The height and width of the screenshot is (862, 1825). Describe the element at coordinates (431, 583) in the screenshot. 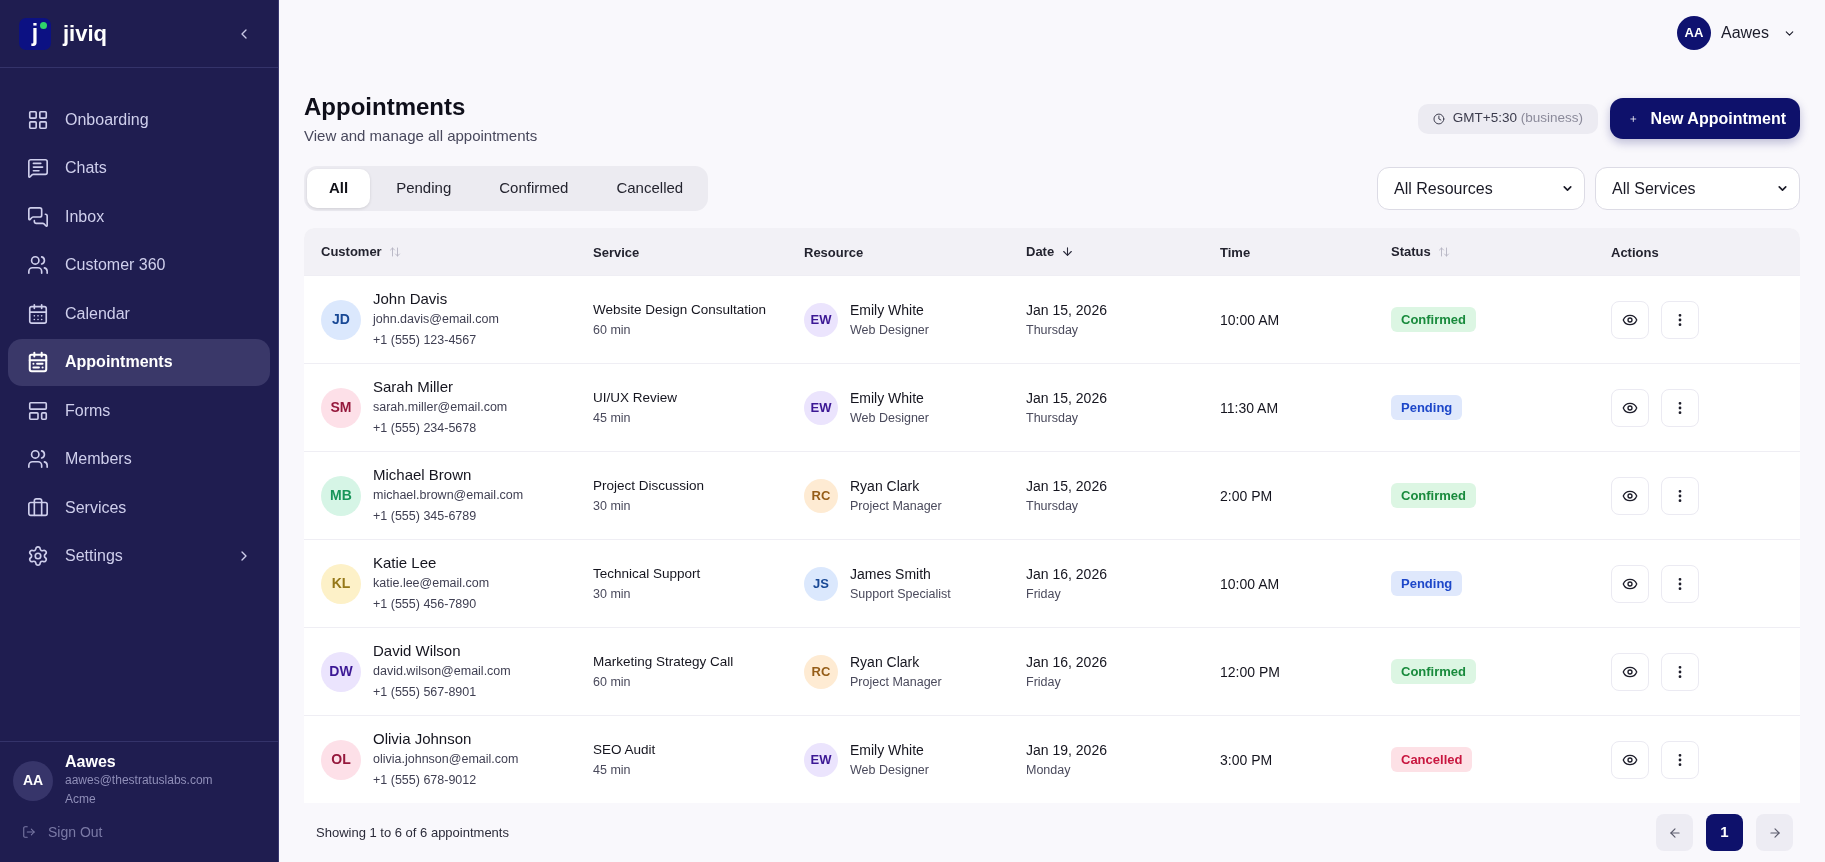

I see `customer-email: katie.lee@email.com` at that location.